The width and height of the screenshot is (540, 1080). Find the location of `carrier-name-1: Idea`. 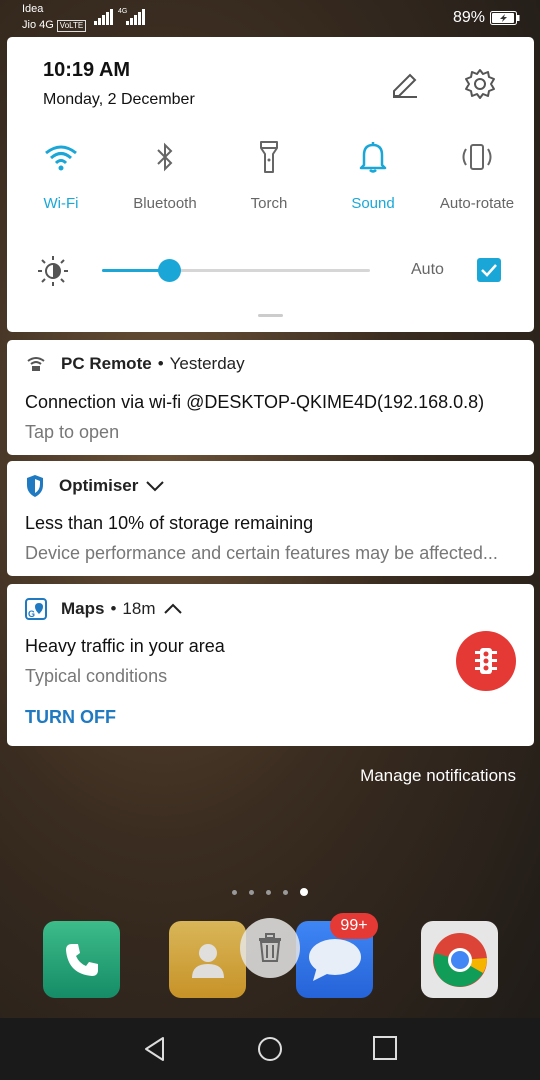

carrier-name-1: Idea is located at coordinates (33, 9).